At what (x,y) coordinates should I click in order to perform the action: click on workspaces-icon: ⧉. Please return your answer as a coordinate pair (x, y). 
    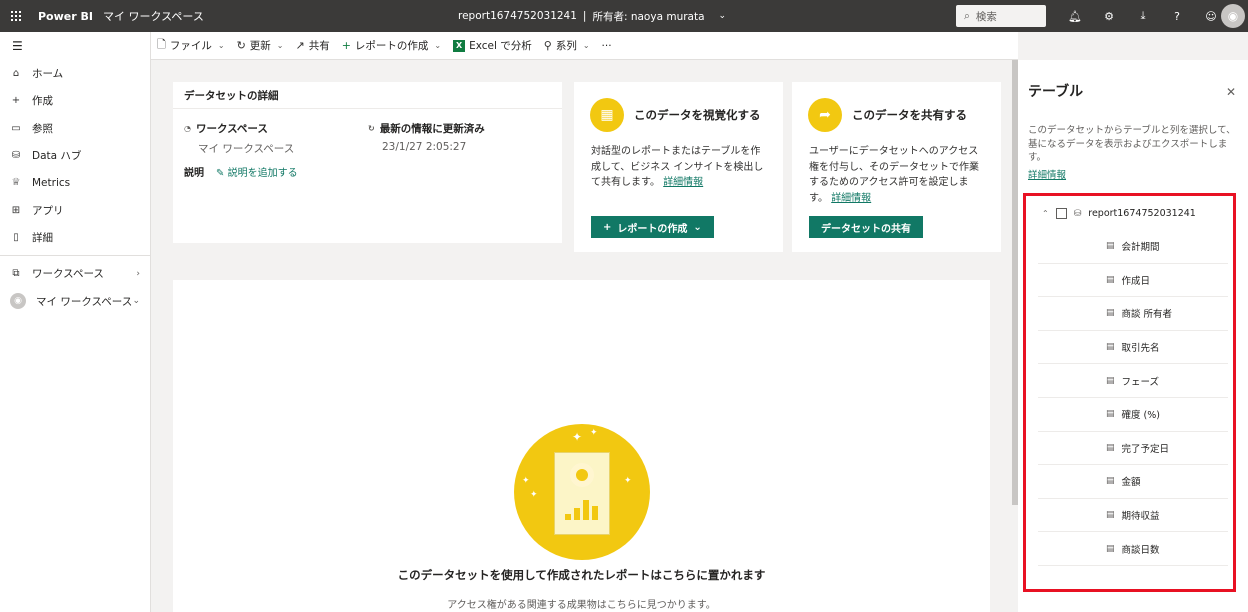
    Looking at the image, I should click on (16, 274).